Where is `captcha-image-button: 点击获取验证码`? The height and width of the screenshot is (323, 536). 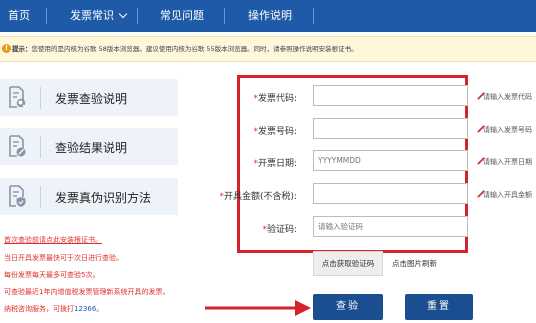 captcha-image-button: 点击获取验证码 is located at coordinates (348, 263).